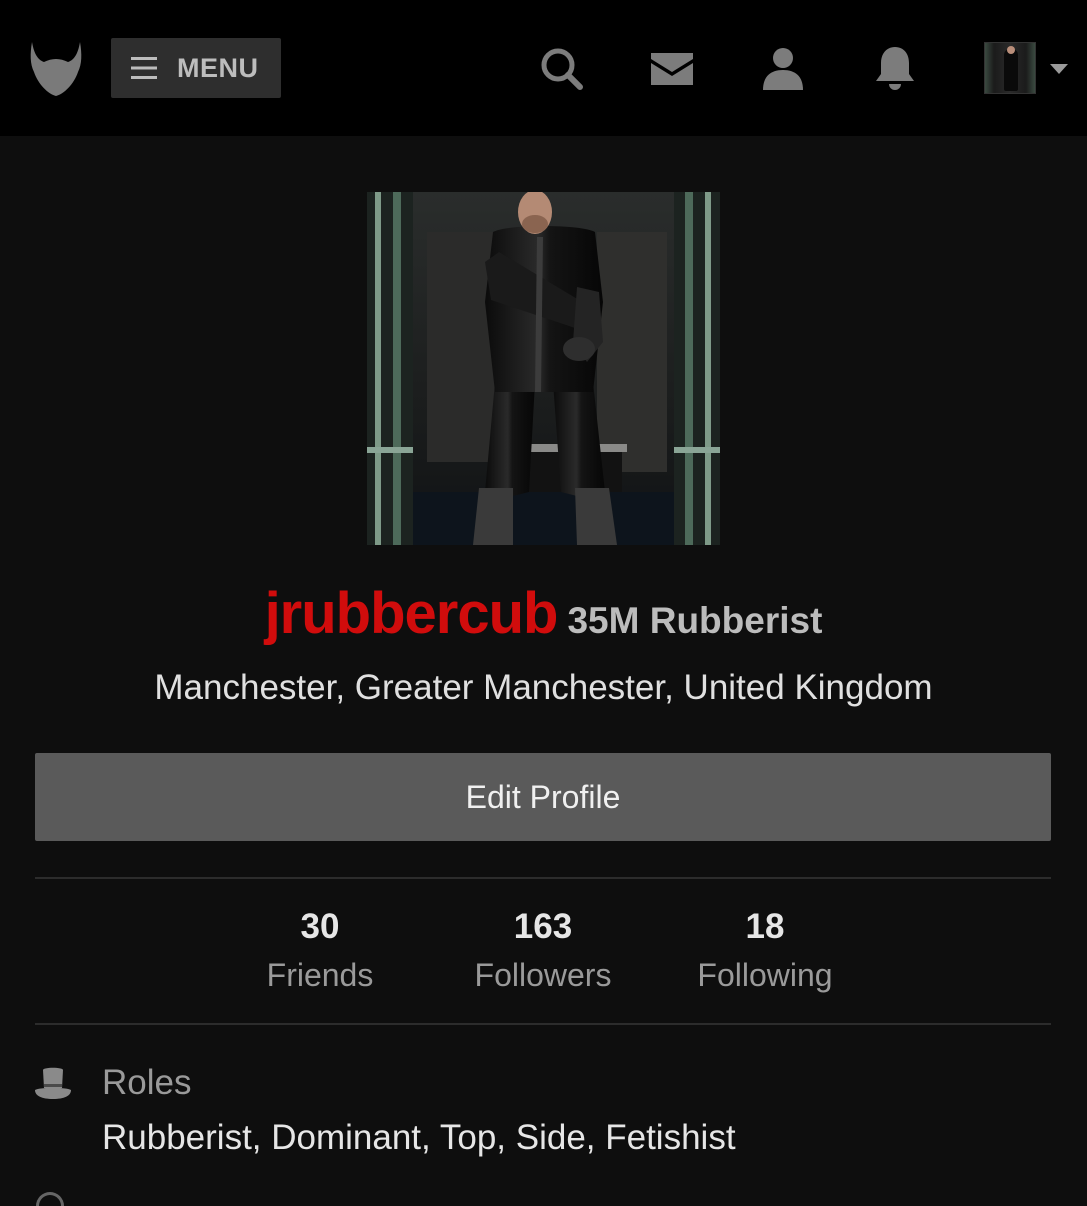  Describe the element at coordinates (147, 1082) in the screenshot. I see `roles-heading: Roles` at that location.